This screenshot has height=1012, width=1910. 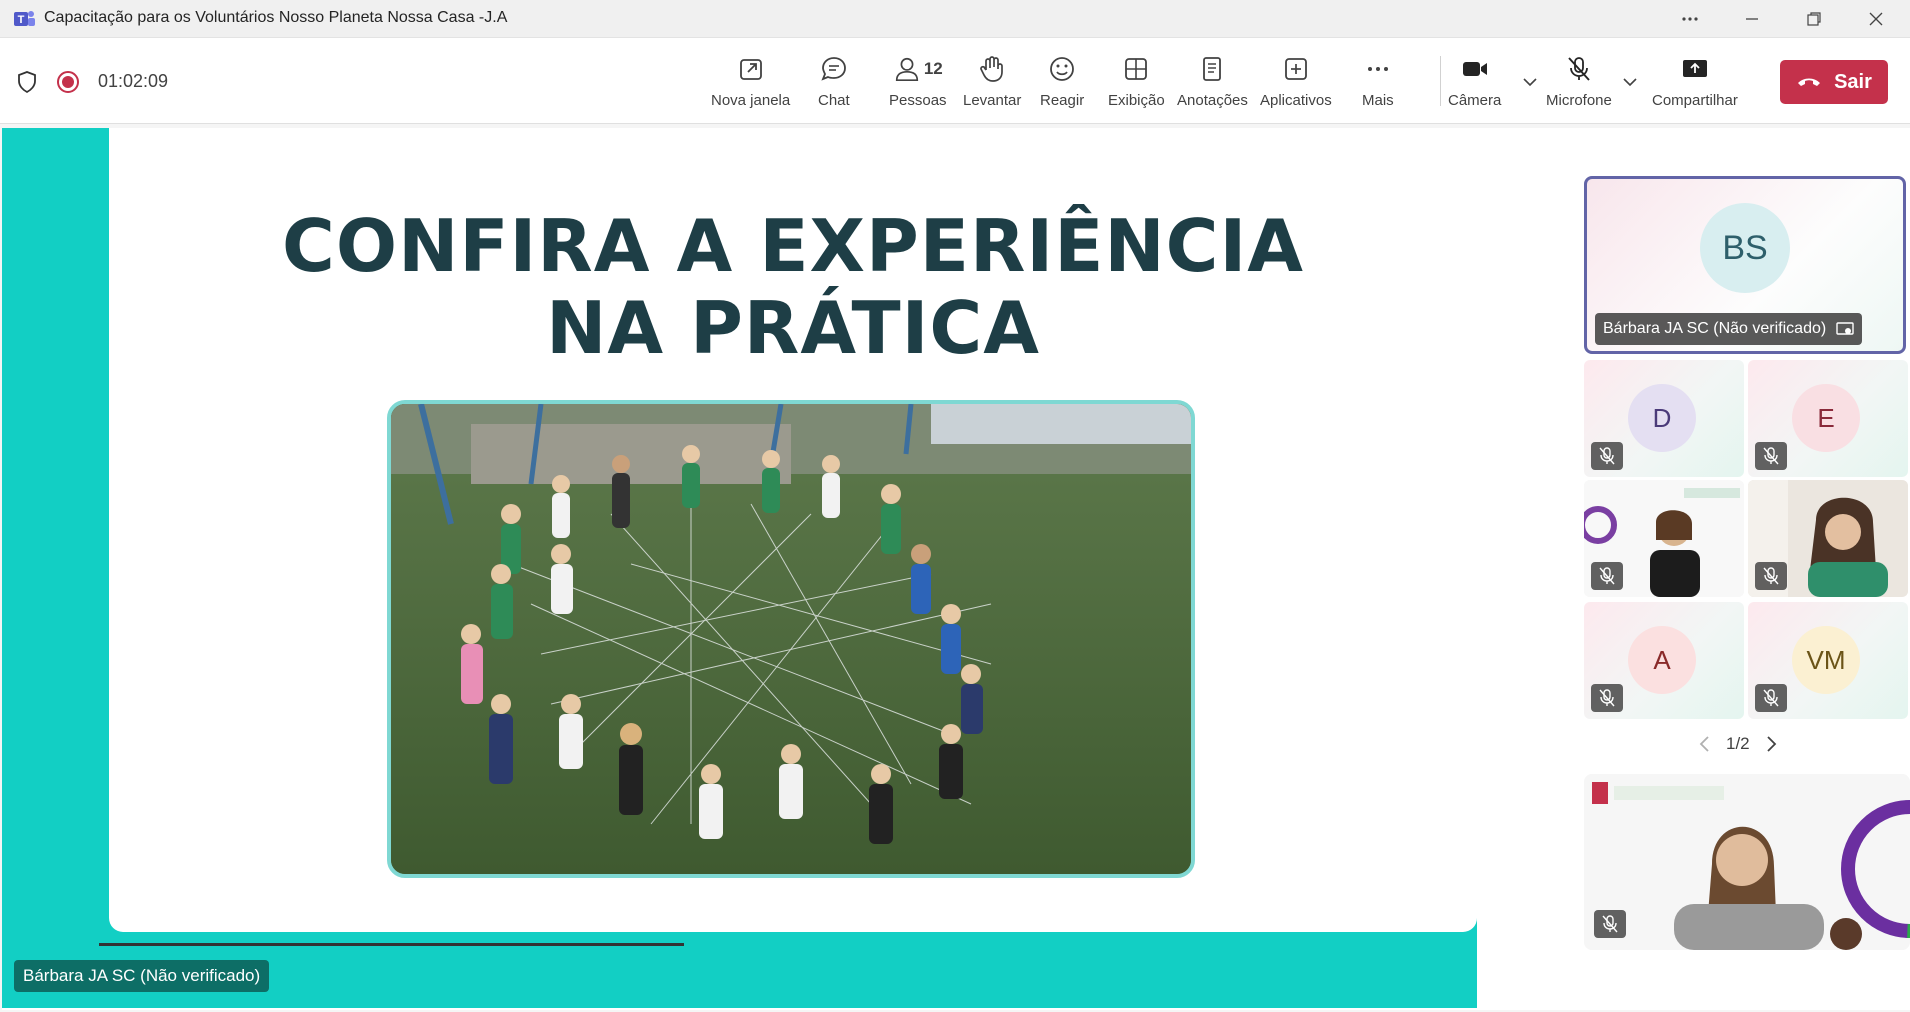 What do you see at coordinates (133, 81) in the screenshot?
I see `meeting-timer: 01:02:09` at bounding box center [133, 81].